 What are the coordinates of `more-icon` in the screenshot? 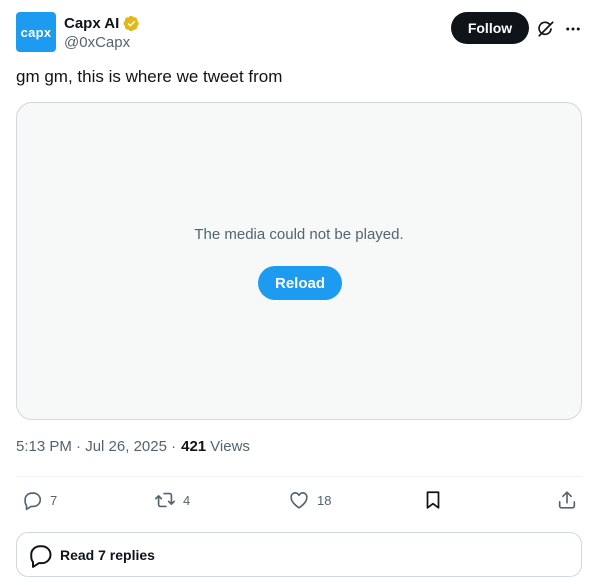 It's located at (573, 29).